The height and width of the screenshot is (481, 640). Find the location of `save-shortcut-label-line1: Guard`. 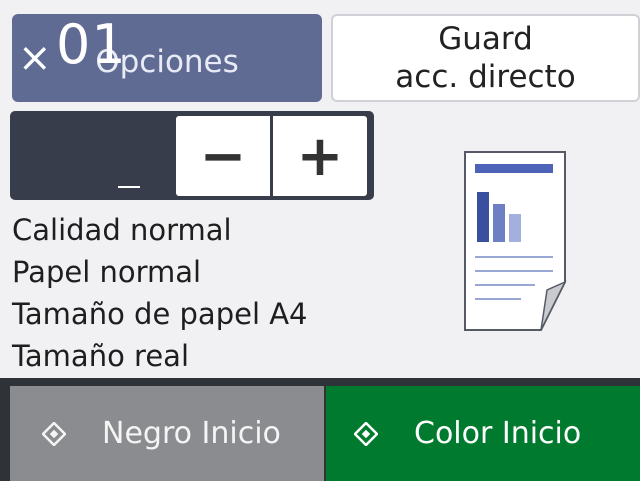

save-shortcut-label-line1: Guard is located at coordinates (485, 39).